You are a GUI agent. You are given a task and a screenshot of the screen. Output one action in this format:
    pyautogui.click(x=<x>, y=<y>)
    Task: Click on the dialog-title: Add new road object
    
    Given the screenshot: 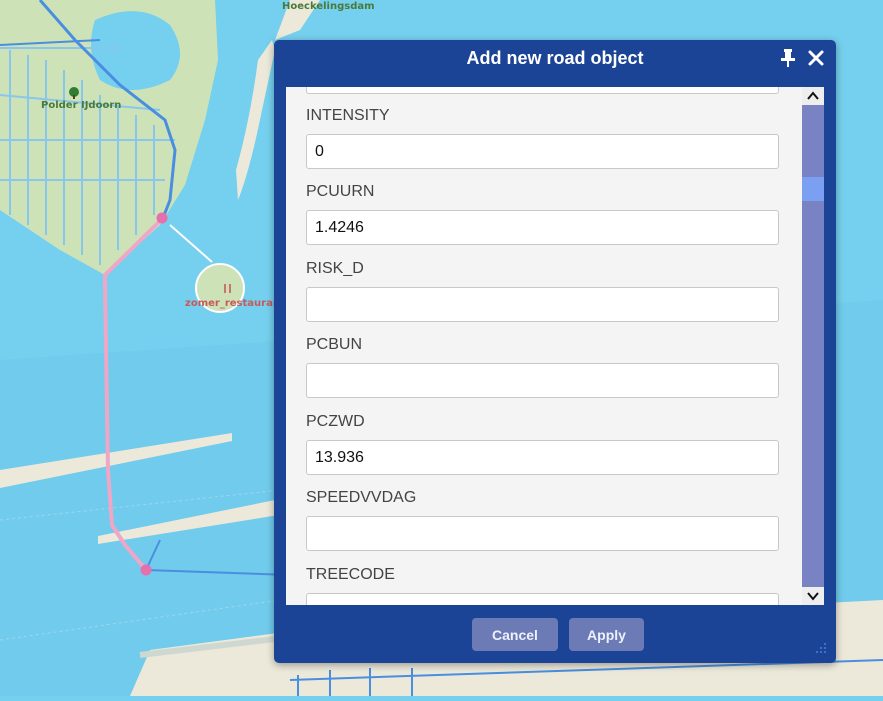 What is the action you would take?
    pyautogui.click(x=555, y=58)
    